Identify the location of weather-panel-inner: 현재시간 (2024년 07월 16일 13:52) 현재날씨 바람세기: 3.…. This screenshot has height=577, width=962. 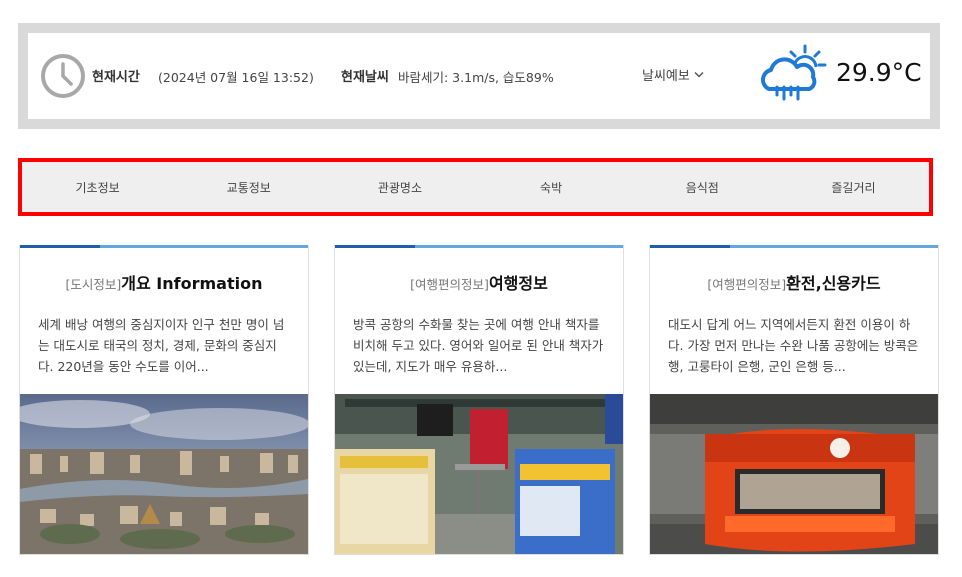
(479, 76).